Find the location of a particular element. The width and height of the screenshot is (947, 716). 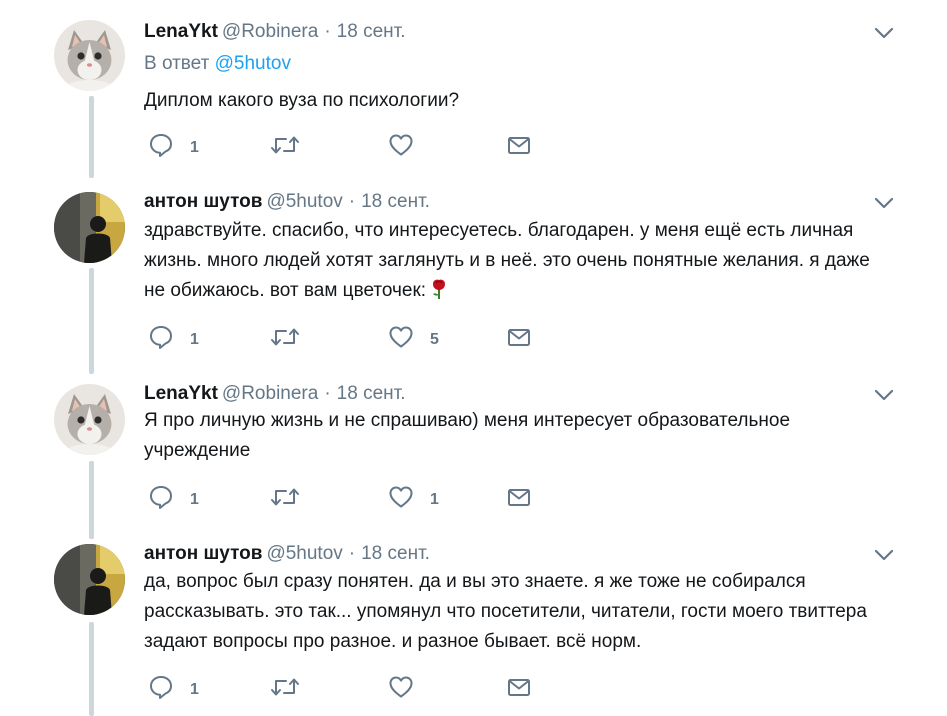

tweet-text: Диплом какого вуза по психологии? is located at coordinates (302, 100).